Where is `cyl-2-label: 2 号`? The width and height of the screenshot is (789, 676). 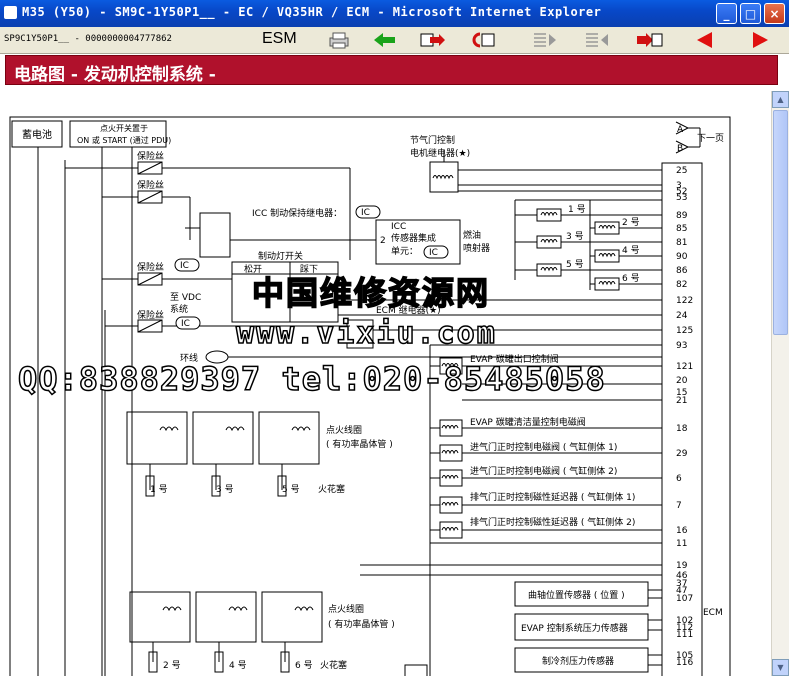 cyl-2-label: 2 号 is located at coordinates (172, 665).